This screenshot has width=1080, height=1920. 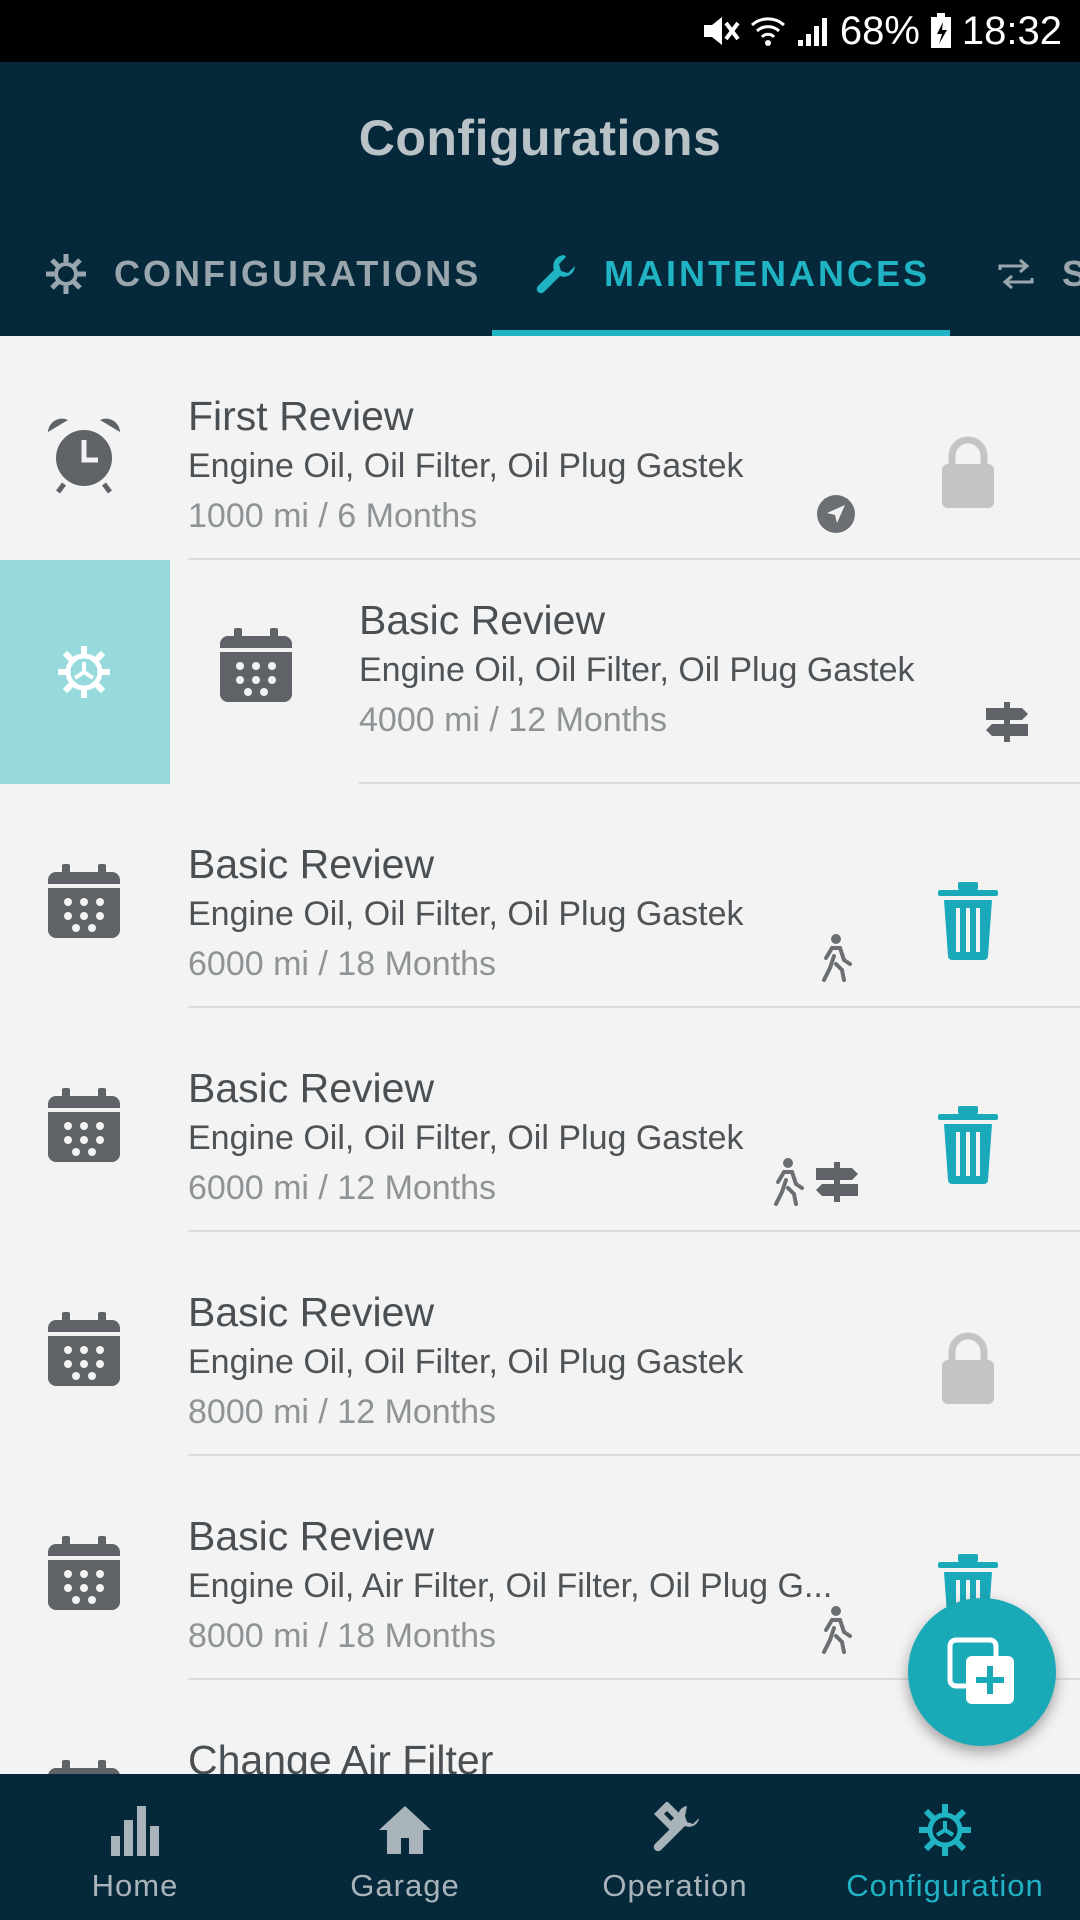 I want to click on item-interval: 6000 mi / 18 Months, so click(x=342, y=964).